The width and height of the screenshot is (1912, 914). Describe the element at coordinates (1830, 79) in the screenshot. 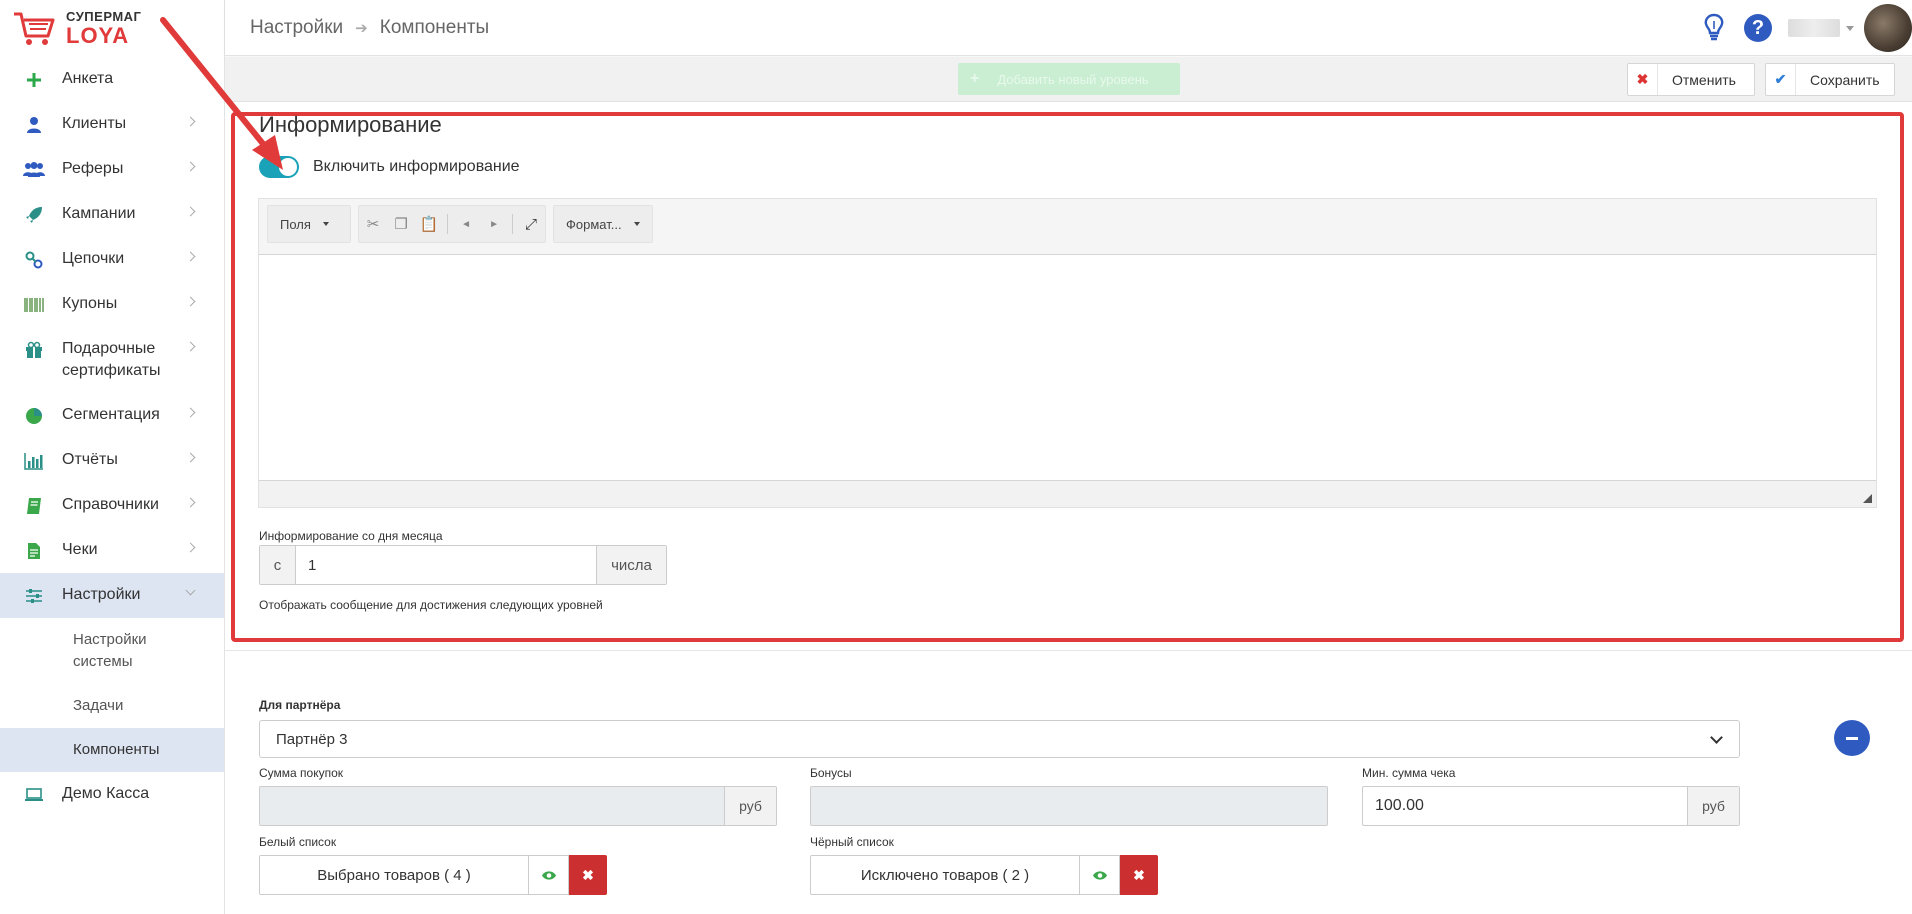

I see `save-button: ✔ Сохранить` at that location.